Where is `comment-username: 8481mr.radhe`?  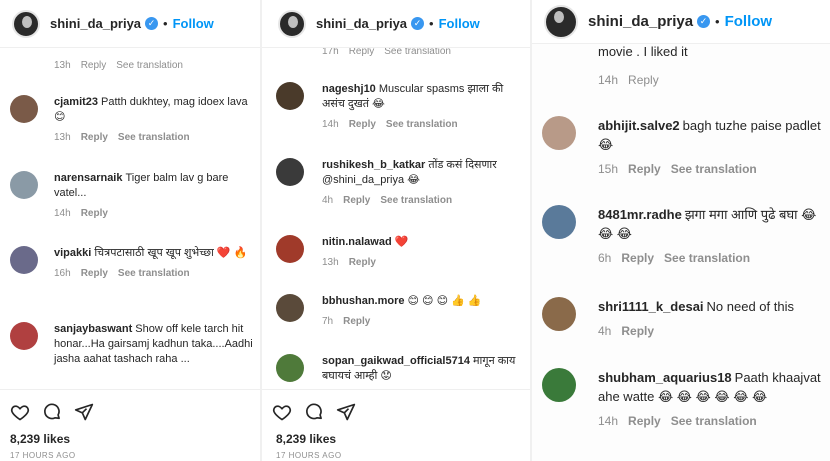 comment-username: 8481mr.radhe is located at coordinates (640, 214).